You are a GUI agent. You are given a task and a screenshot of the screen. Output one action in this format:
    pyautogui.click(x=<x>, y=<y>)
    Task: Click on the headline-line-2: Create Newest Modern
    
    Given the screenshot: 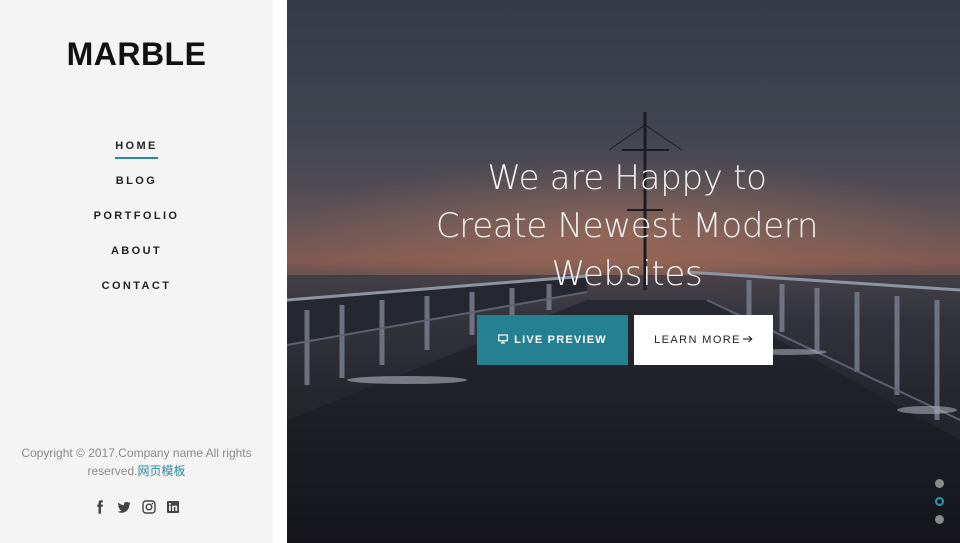 What is the action you would take?
    pyautogui.click(x=627, y=226)
    